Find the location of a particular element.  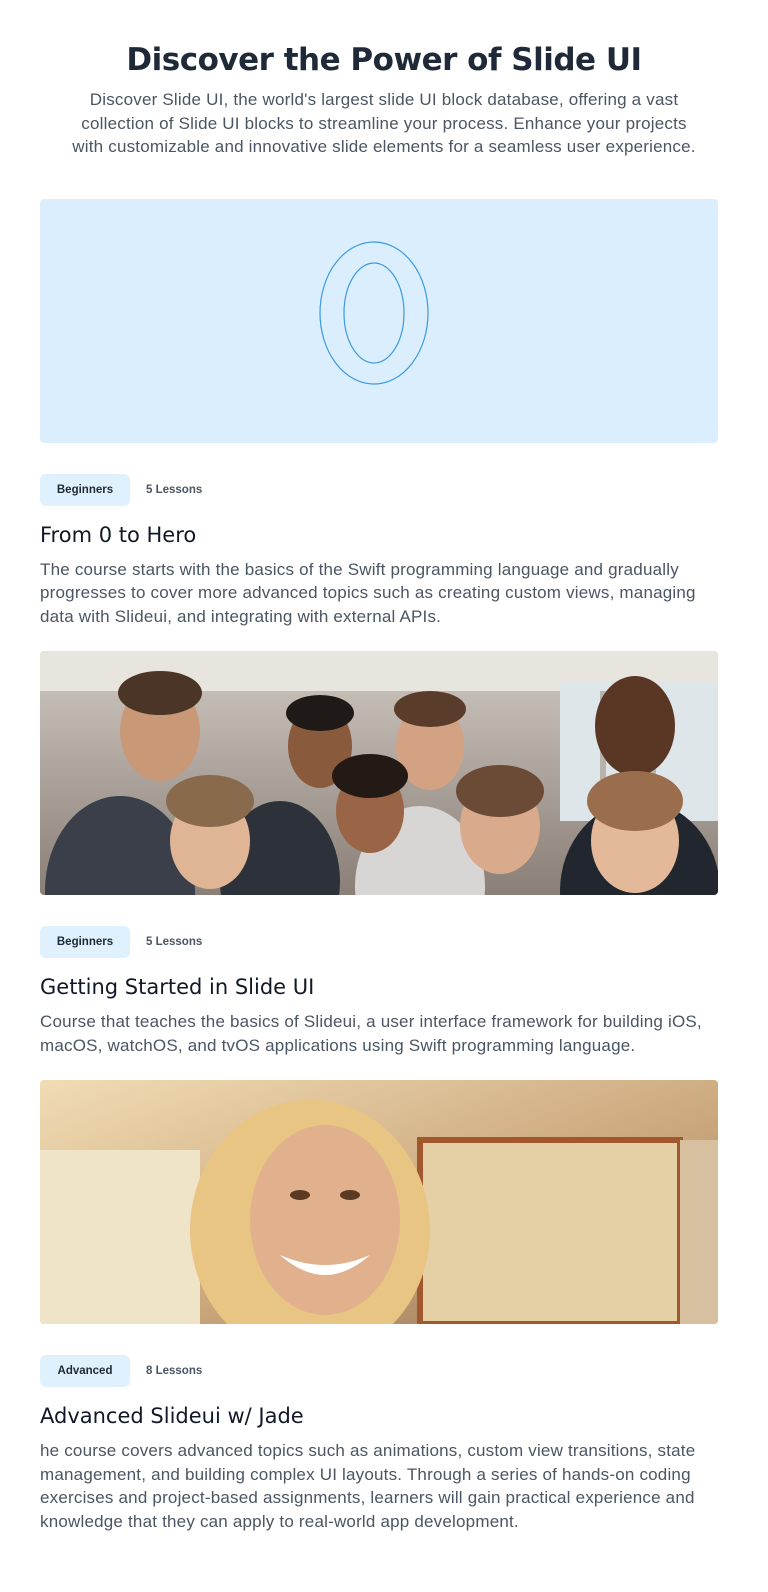

course-title: Advanced Slideui w/ Jade is located at coordinates (379, 1416).